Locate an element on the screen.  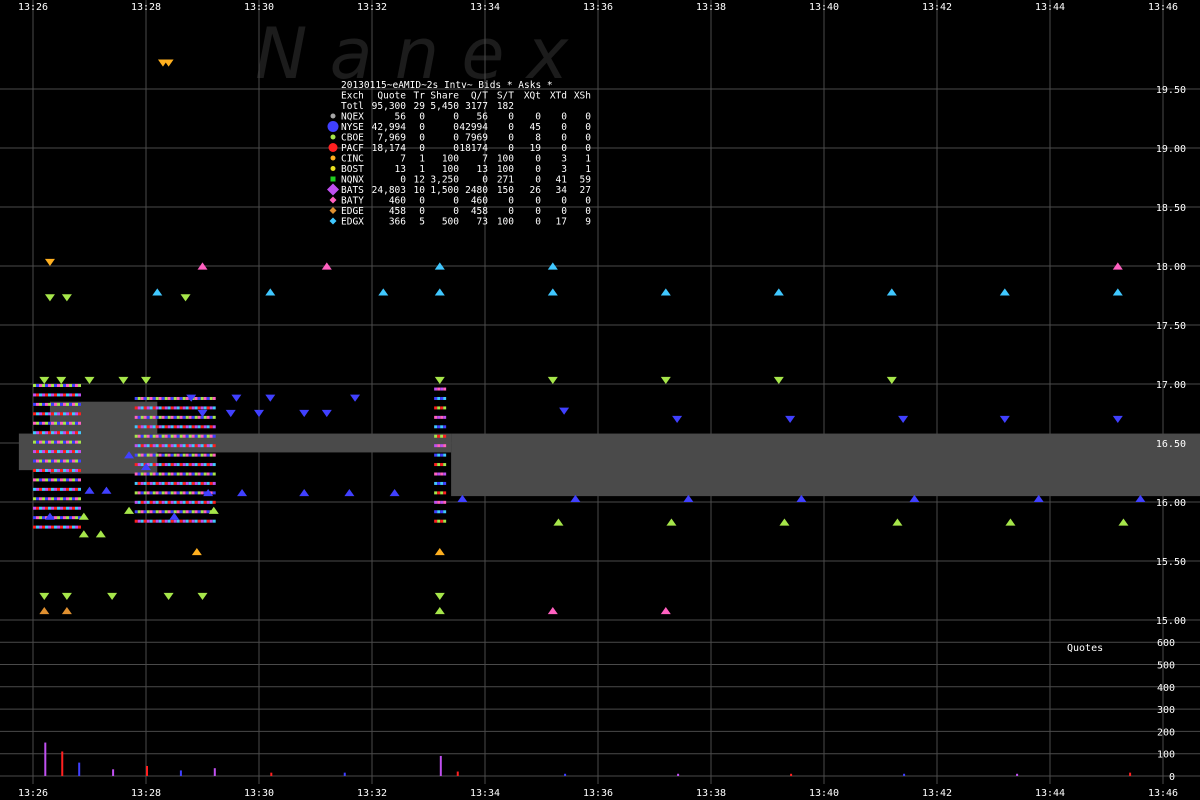
legend-row-pacf-xqt: 19 is located at coordinates (536, 148).